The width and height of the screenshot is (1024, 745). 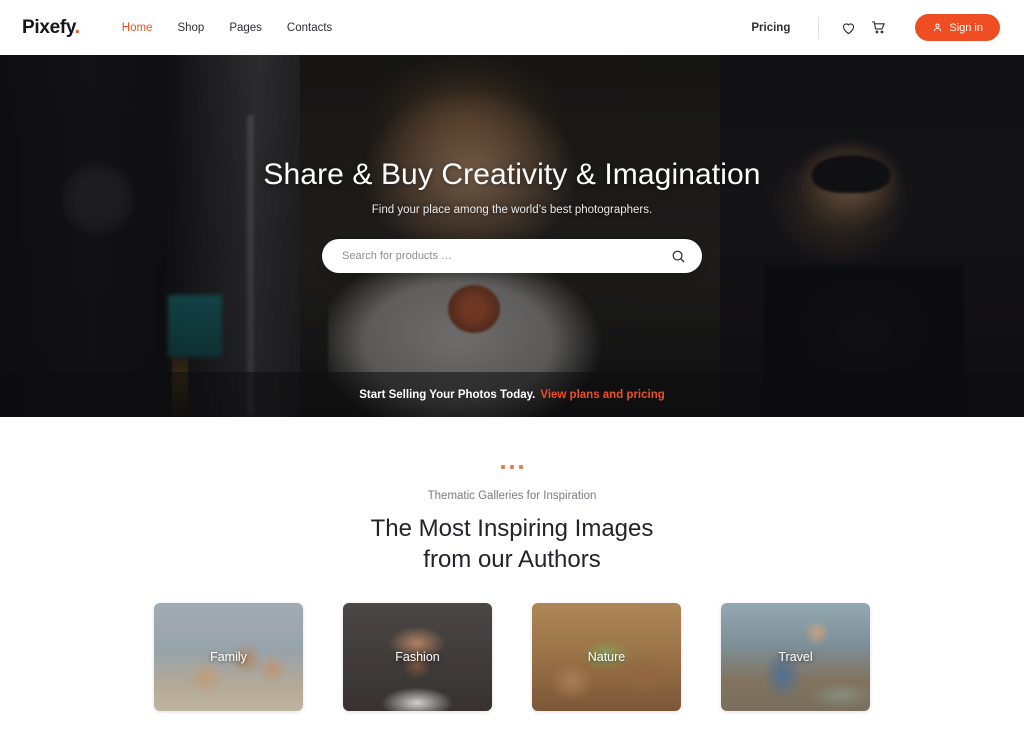 I want to click on gallery-card-nature: Nature, so click(x=606, y=657).